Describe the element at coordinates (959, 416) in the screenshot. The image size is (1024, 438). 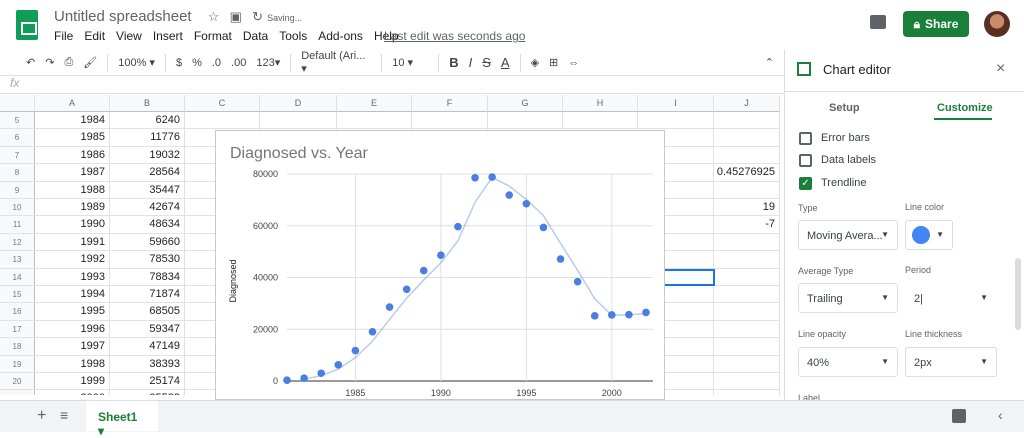
I see `explore-icon` at that location.